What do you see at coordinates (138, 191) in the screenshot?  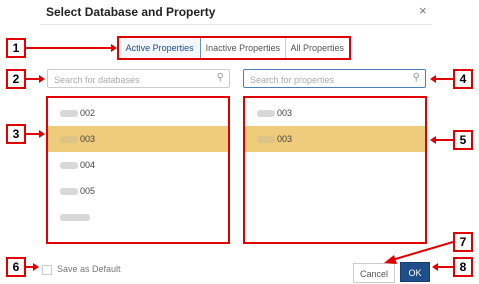 I see `list-item: 005` at bounding box center [138, 191].